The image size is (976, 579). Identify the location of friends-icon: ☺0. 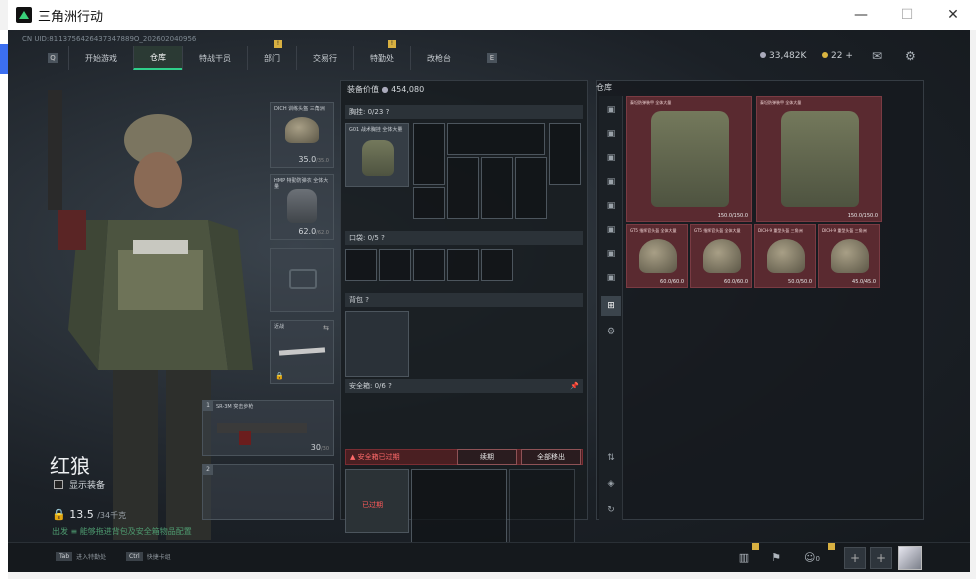
(812, 558).